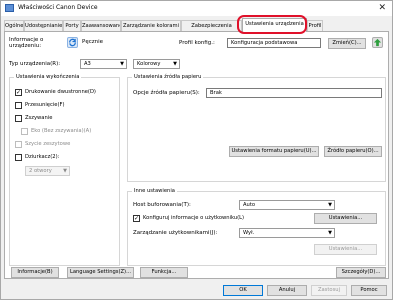 The width and height of the screenshot is (393, 300). I want to click on profile-field: Konfiguracja podstawowa, so click(274, 43).